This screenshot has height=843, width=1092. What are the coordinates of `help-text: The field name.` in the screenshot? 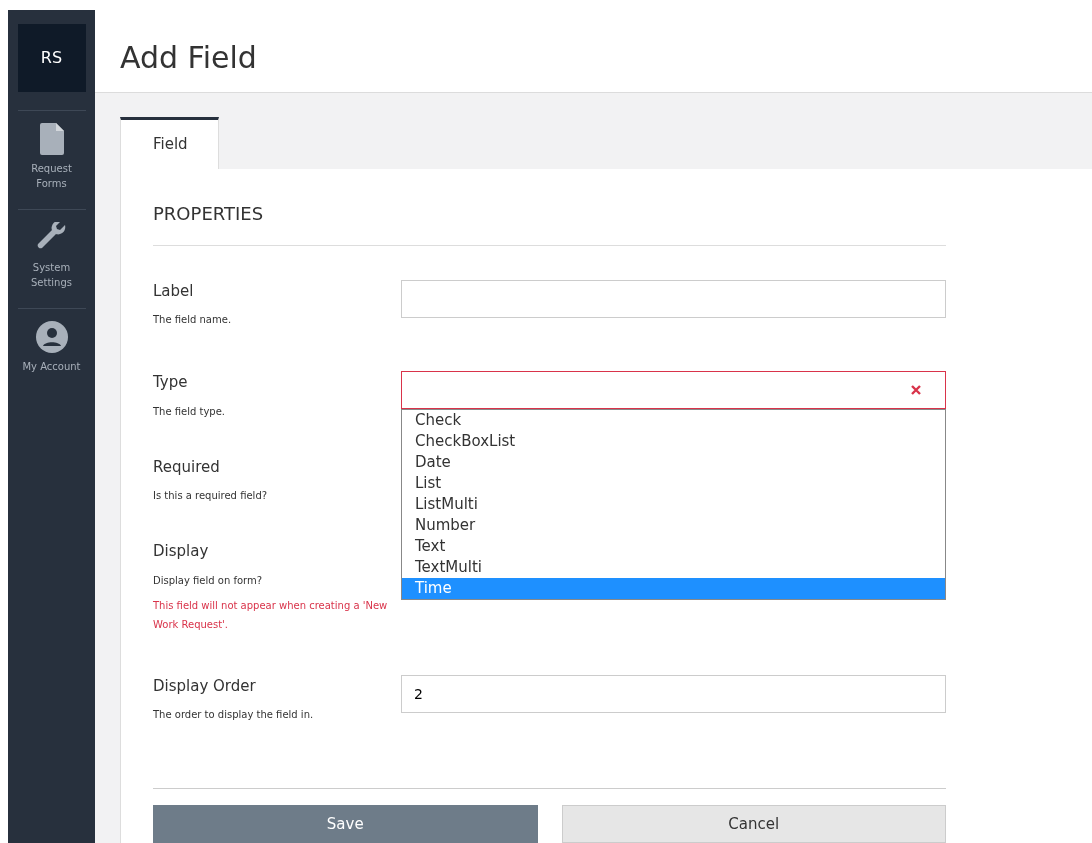 It's located at (193, 320).